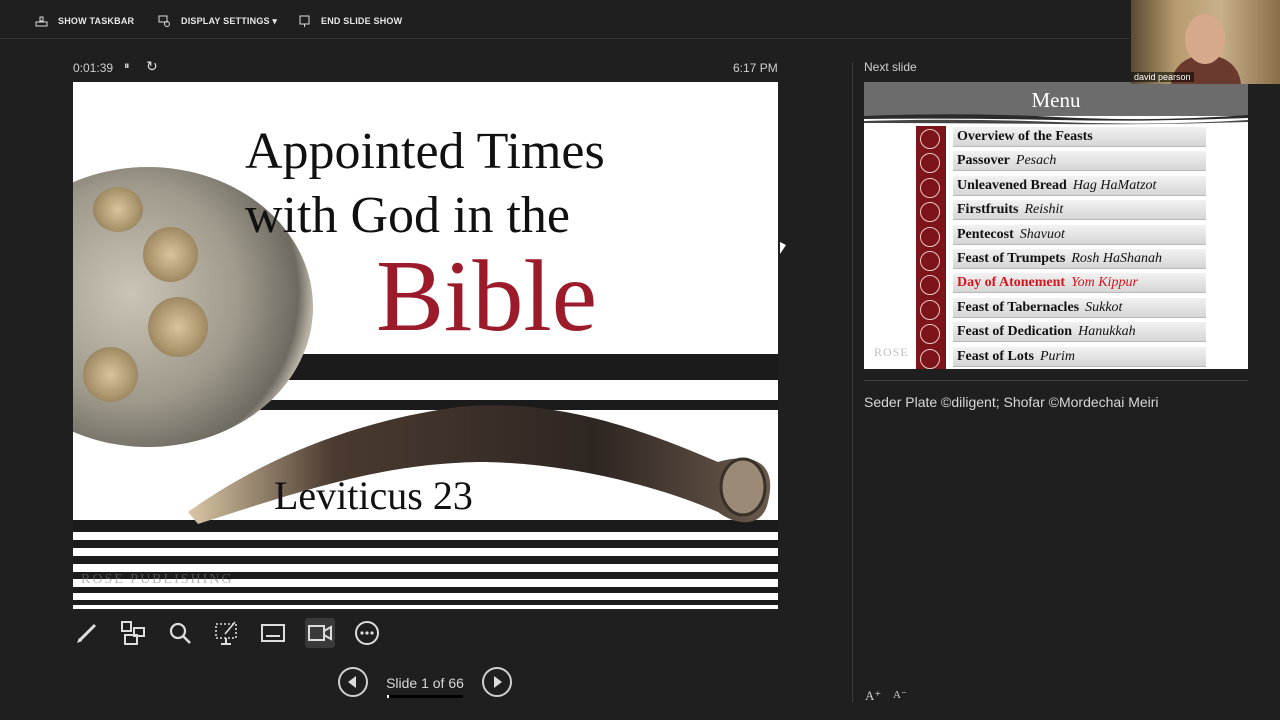 The width and height of the screenshot is (1280, 720). Describe the element at coordinates (1011, 258) in the screenshot. I see `menu-item-name: Feast of Trumpets` at that location.